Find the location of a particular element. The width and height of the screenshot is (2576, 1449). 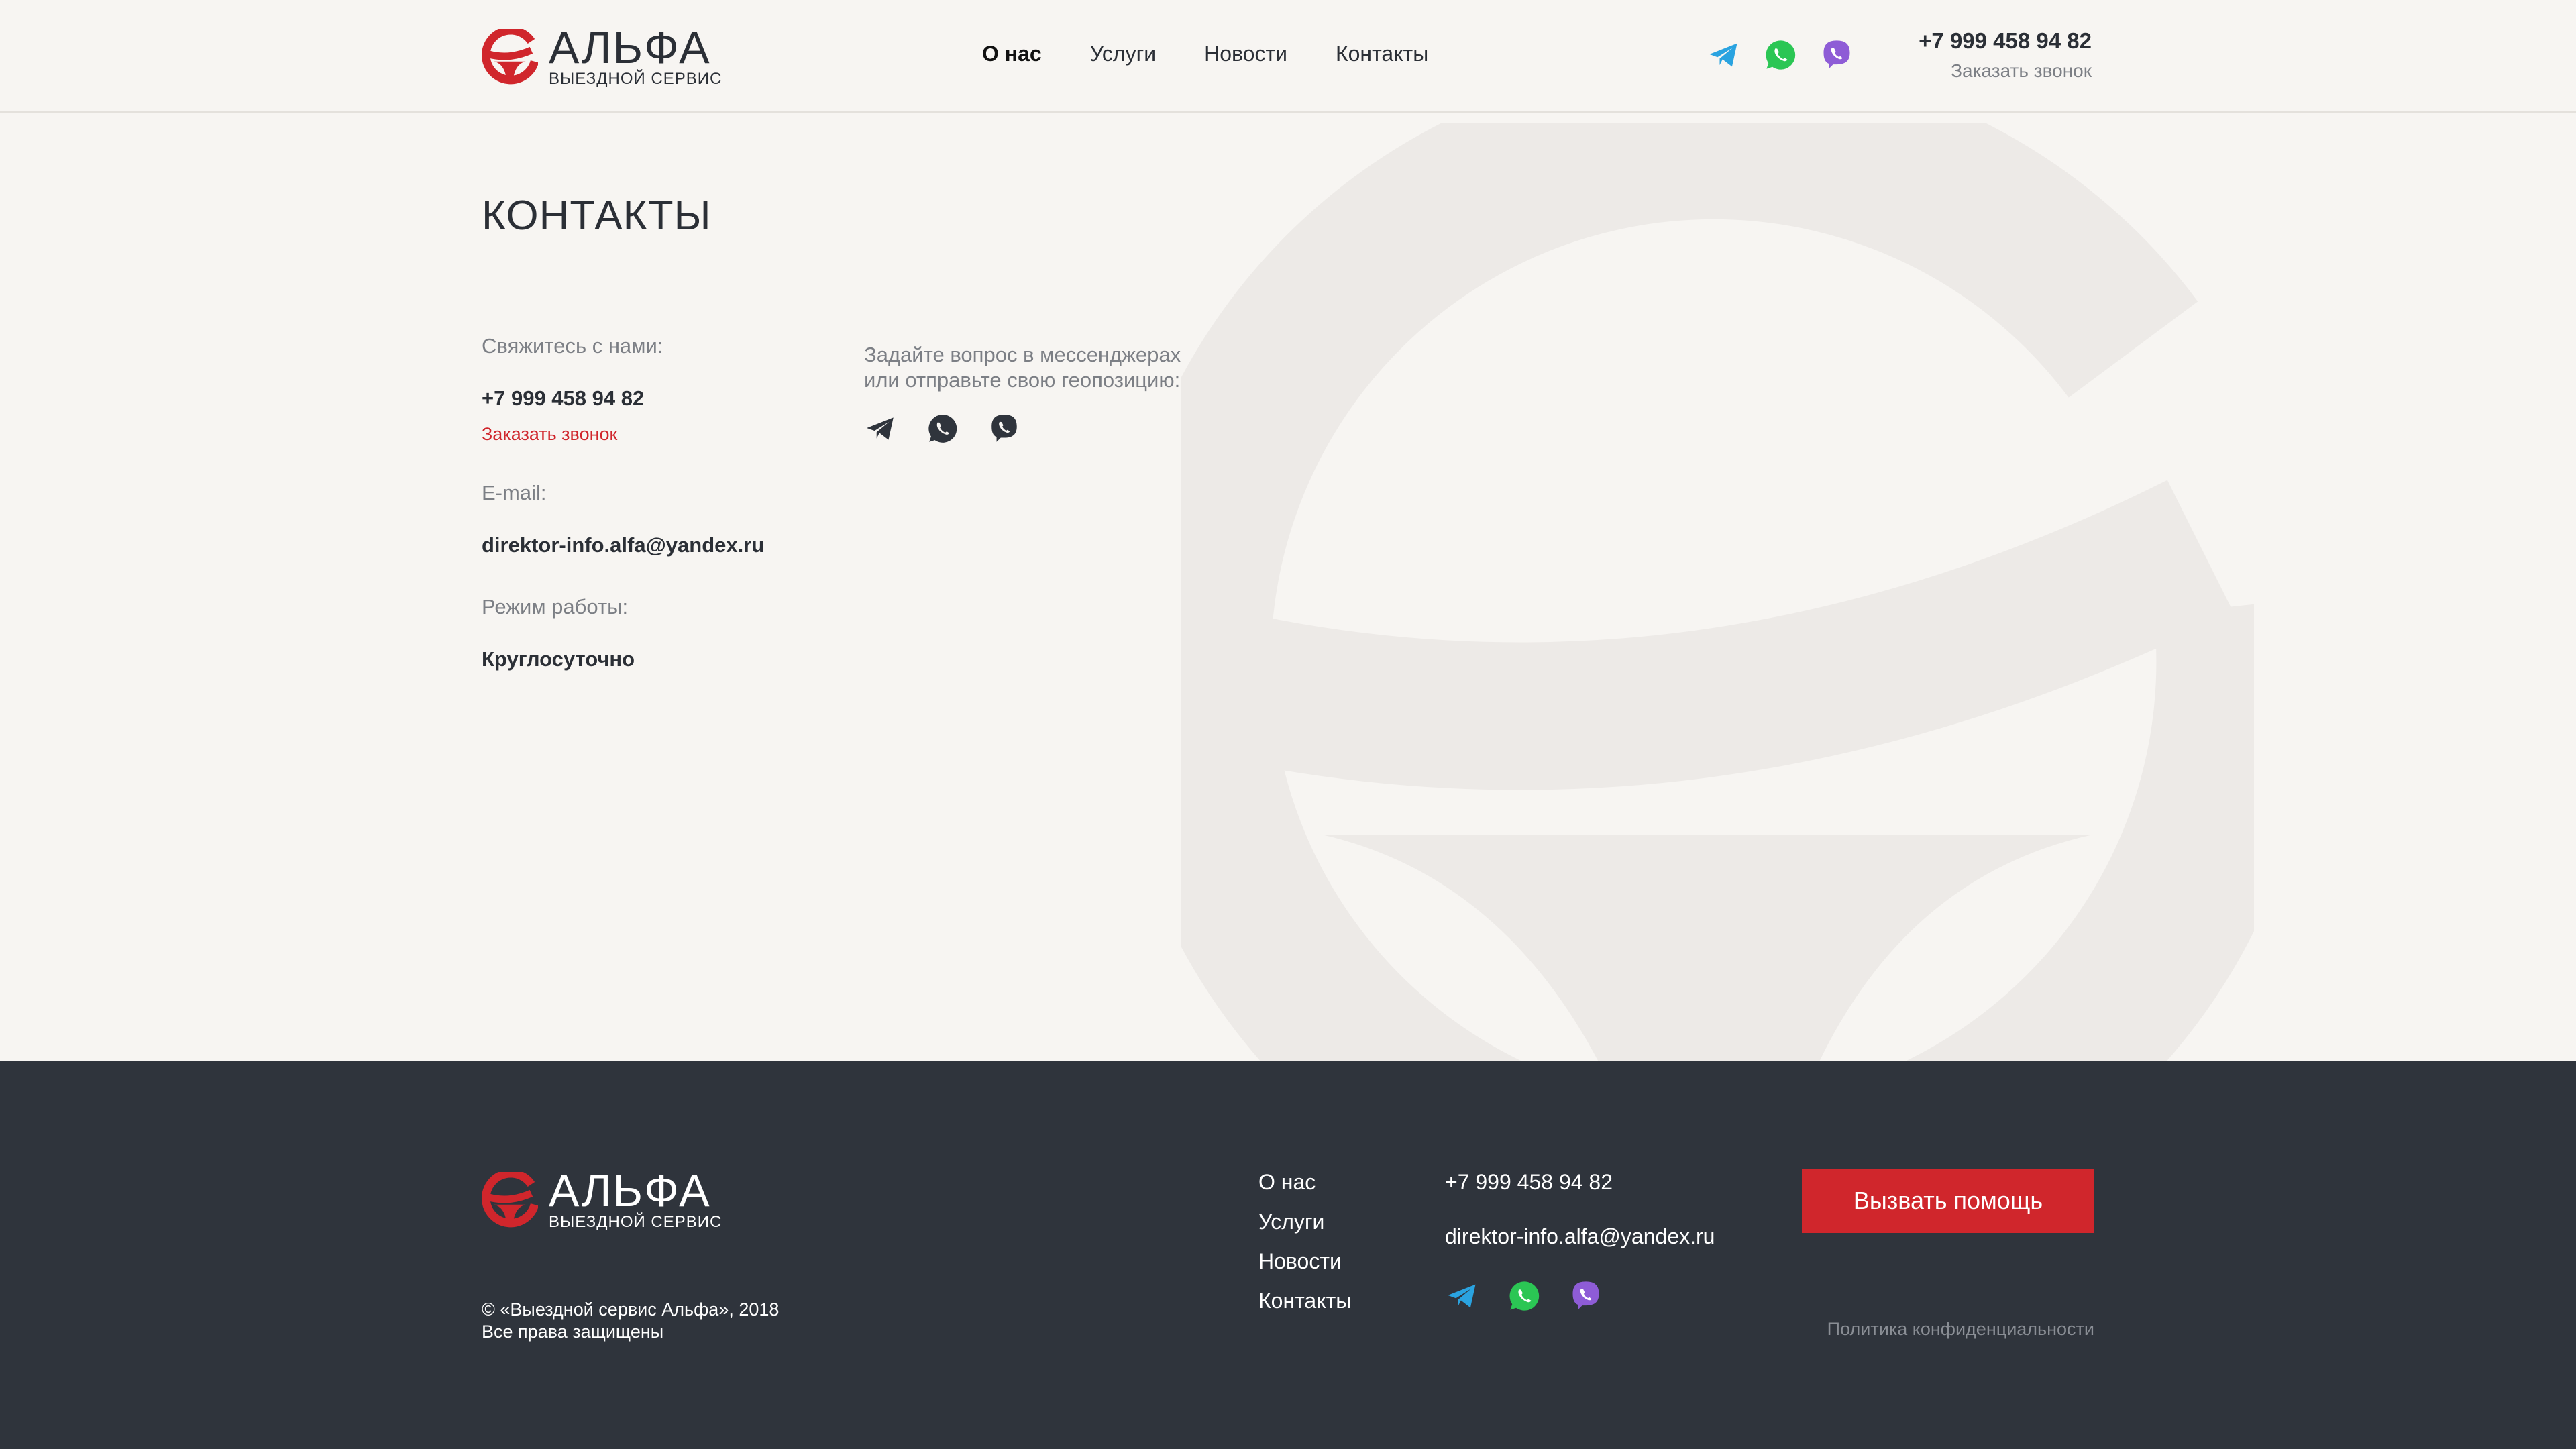

nav-item-about: О нас is located at coordinates (1012, 54).